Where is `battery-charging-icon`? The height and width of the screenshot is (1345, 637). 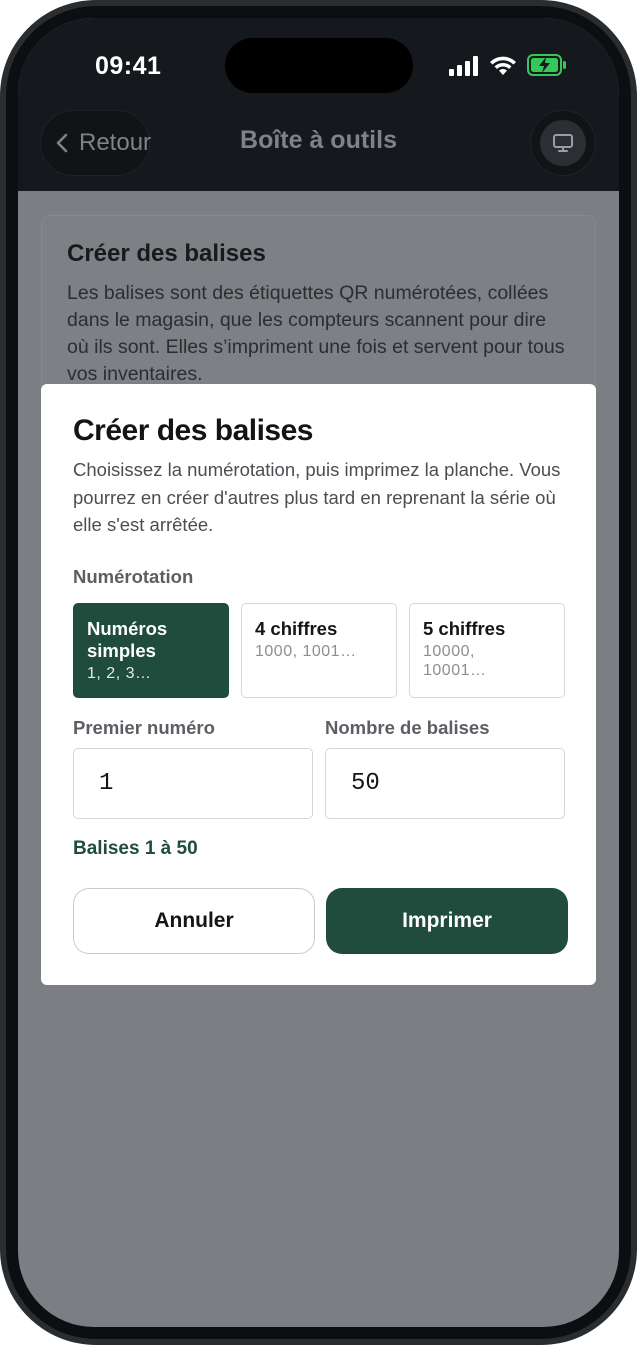
battery-charging-icon is located at coordinates (546, 65).